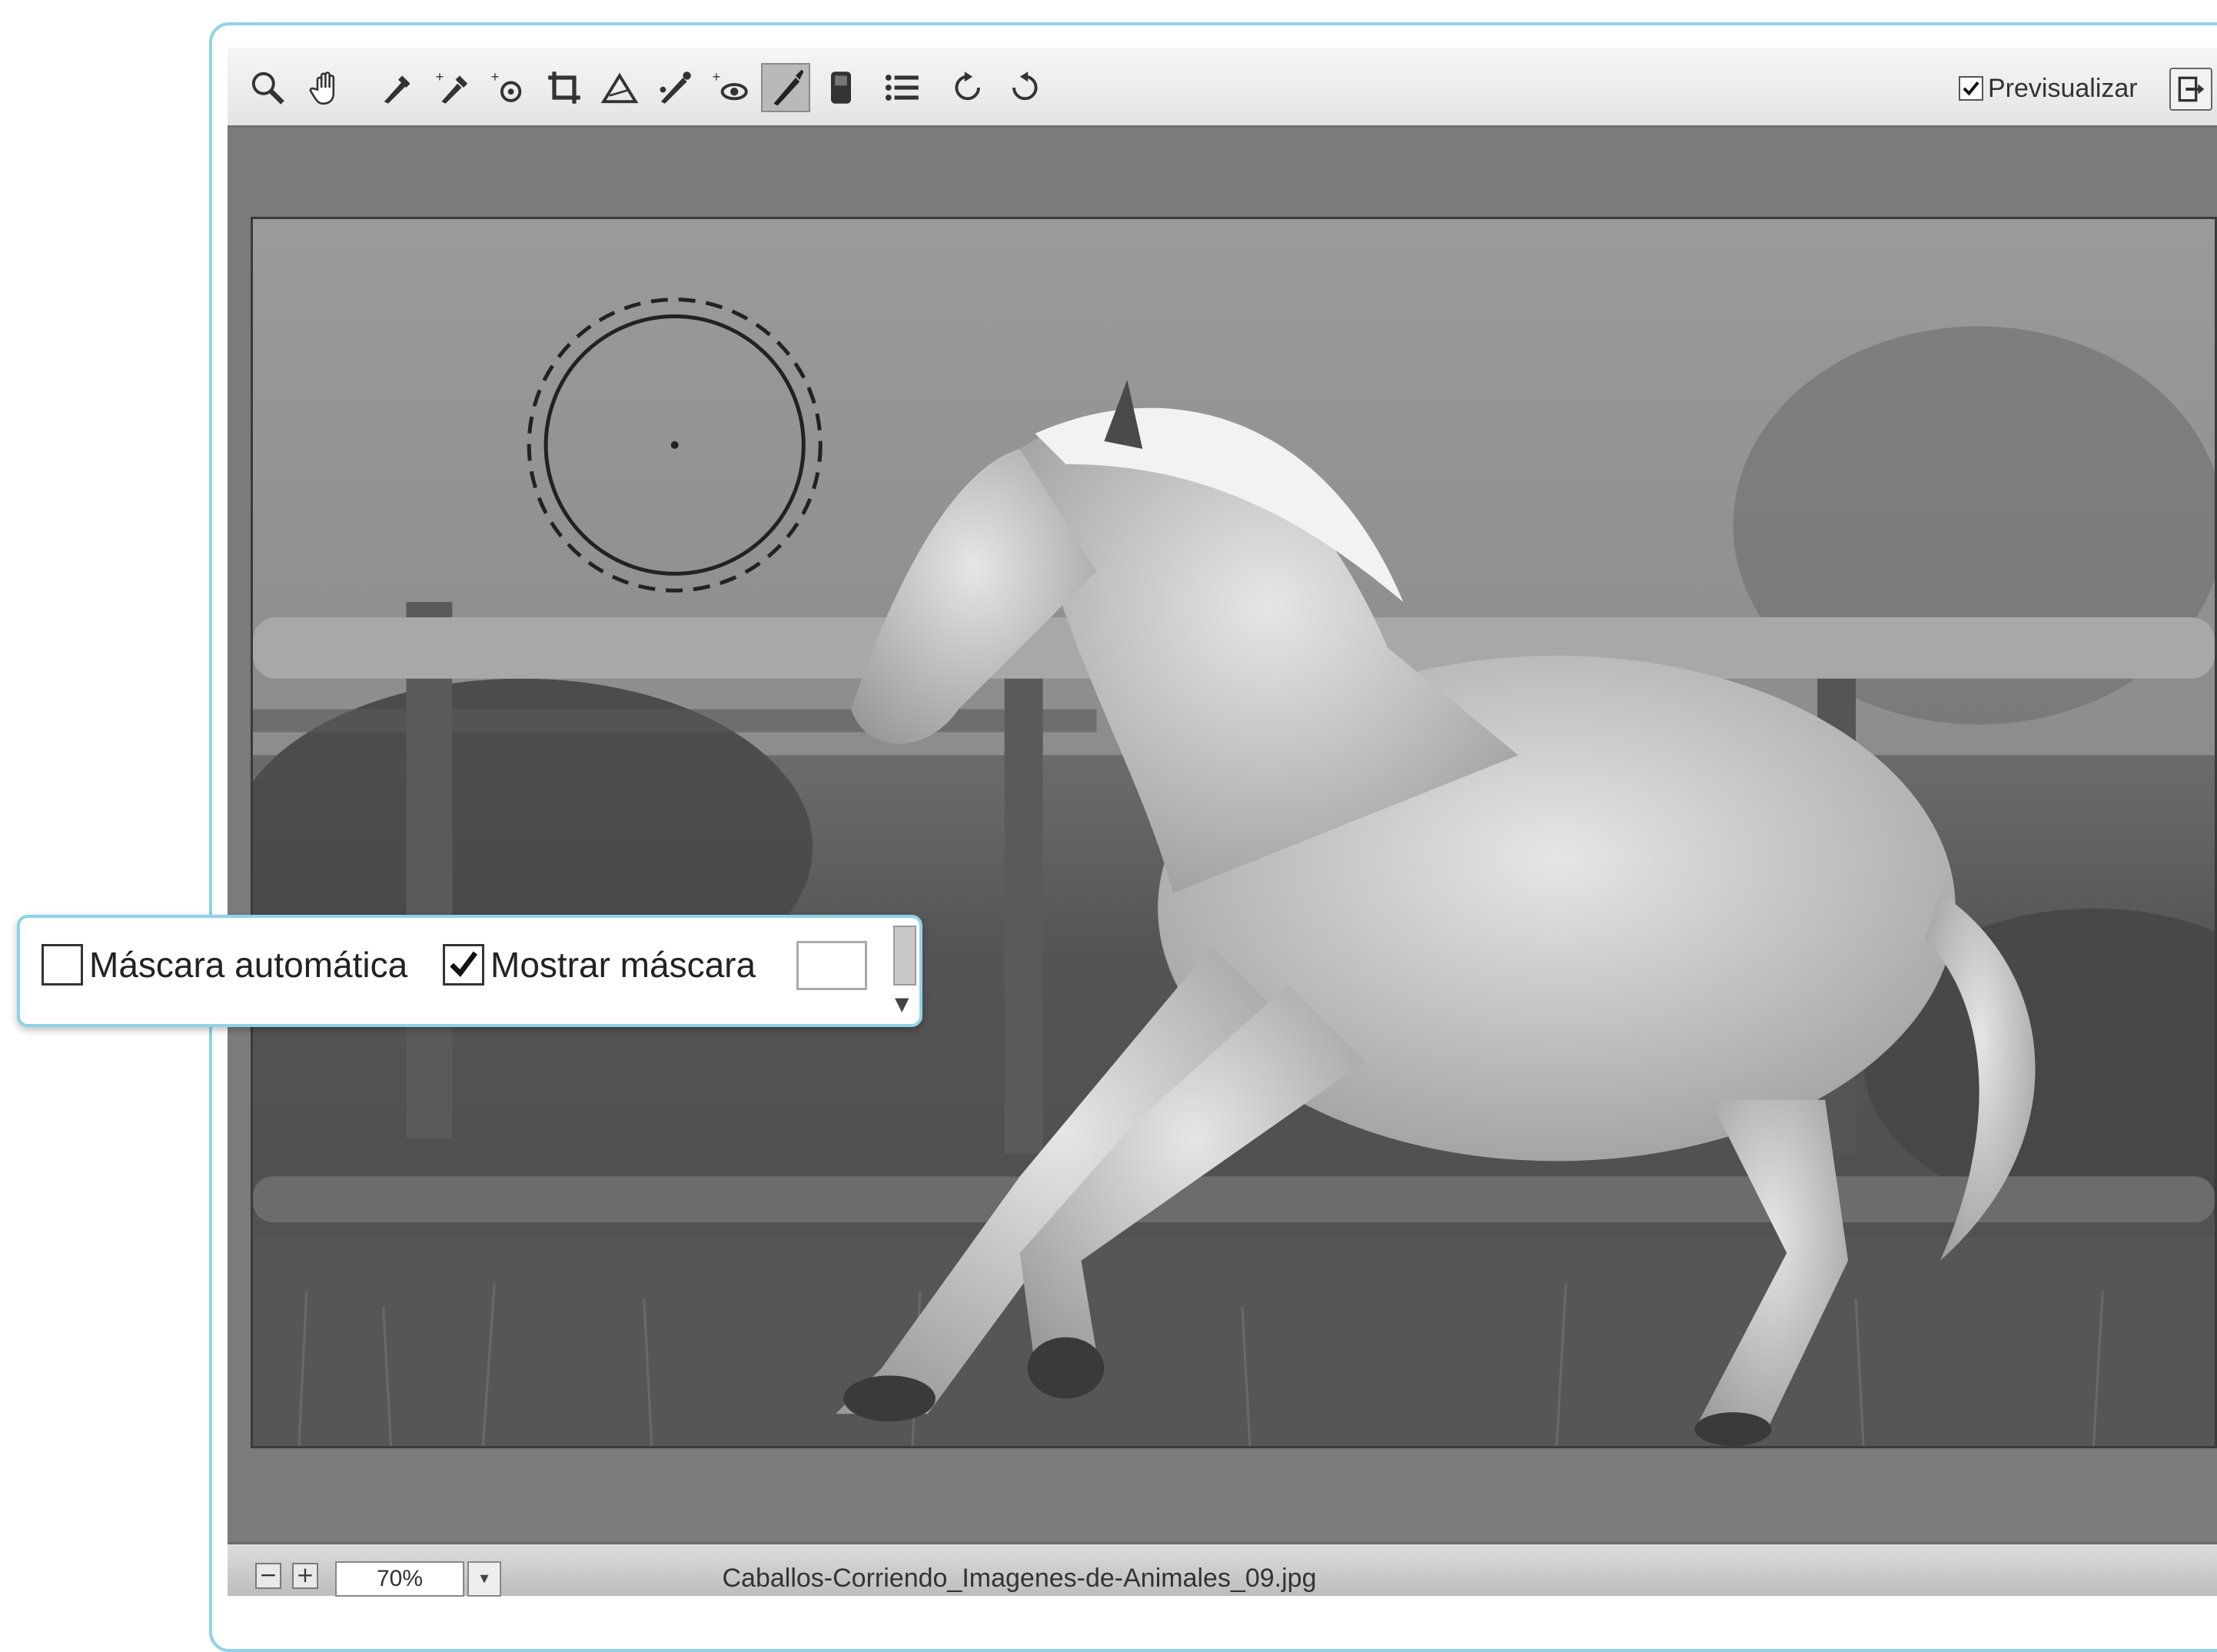 The height and width of the screenshot is (1652, 2217). I want to click on crop-tool-icon, so click(564, 87).